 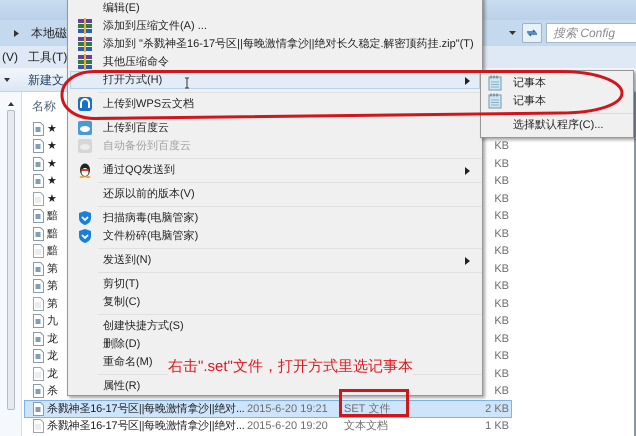 I want to click on menu-item-label: 创建快捷方式(S), so click(x=143, y=326).